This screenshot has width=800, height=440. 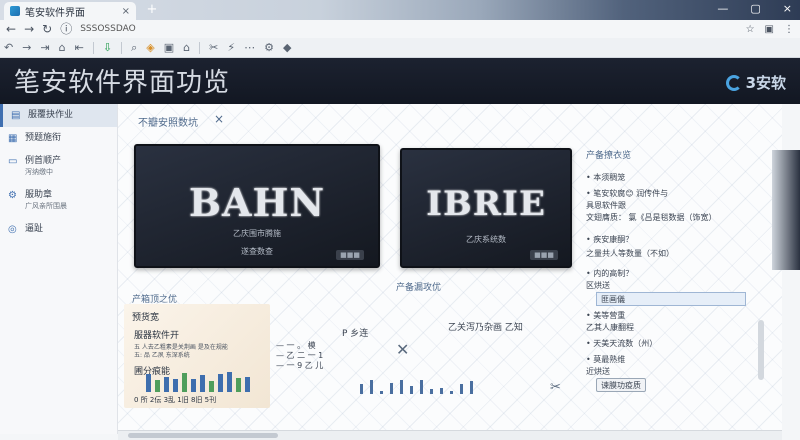 What do you see at coordinates (79, 47) in the screenshot?
I see `toolbar-back-icon: ⇤` at bounding box center [79, 47].